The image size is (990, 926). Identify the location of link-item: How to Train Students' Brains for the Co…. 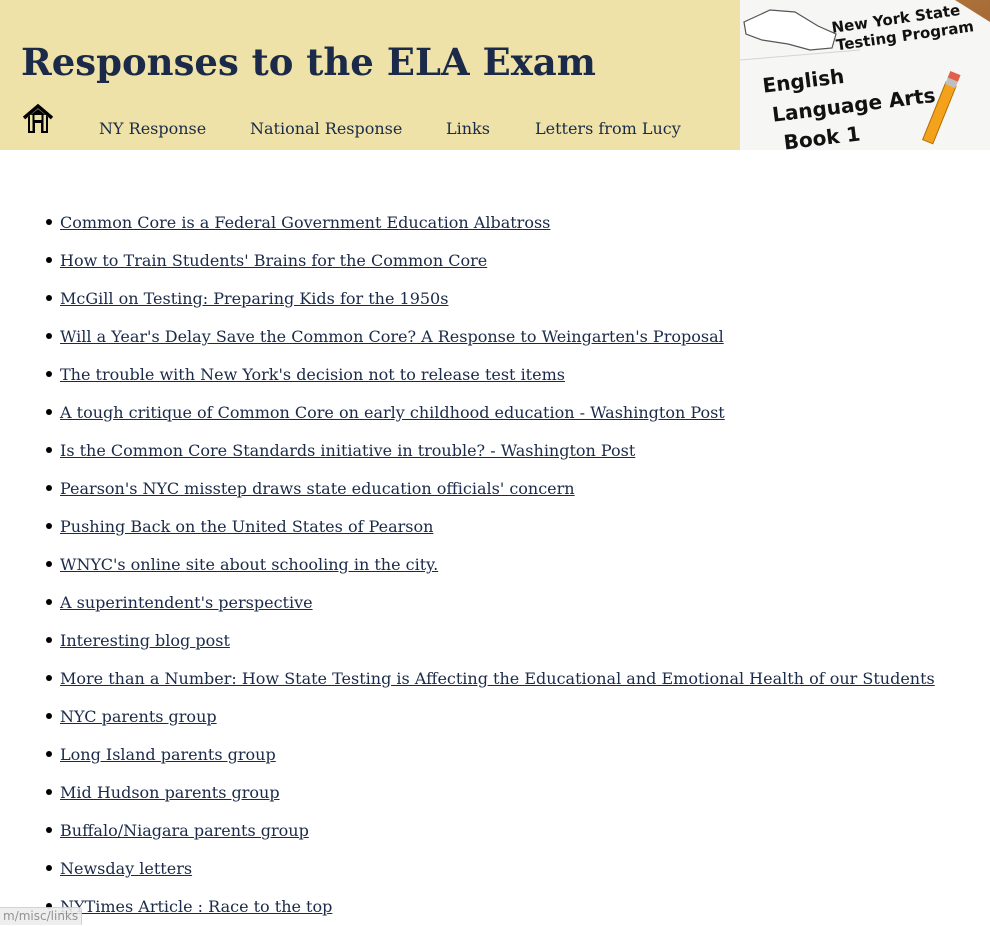
(273, 260).